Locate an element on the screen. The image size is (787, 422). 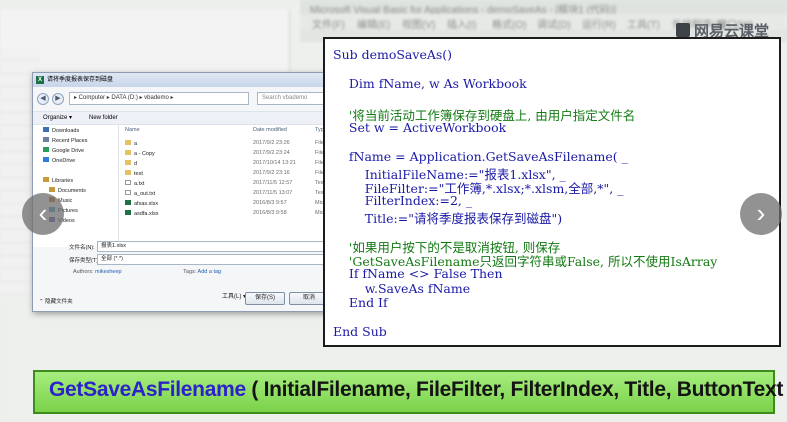
file-row: test2017/9/2 23:16File fol is located at coordinates (233, 174).